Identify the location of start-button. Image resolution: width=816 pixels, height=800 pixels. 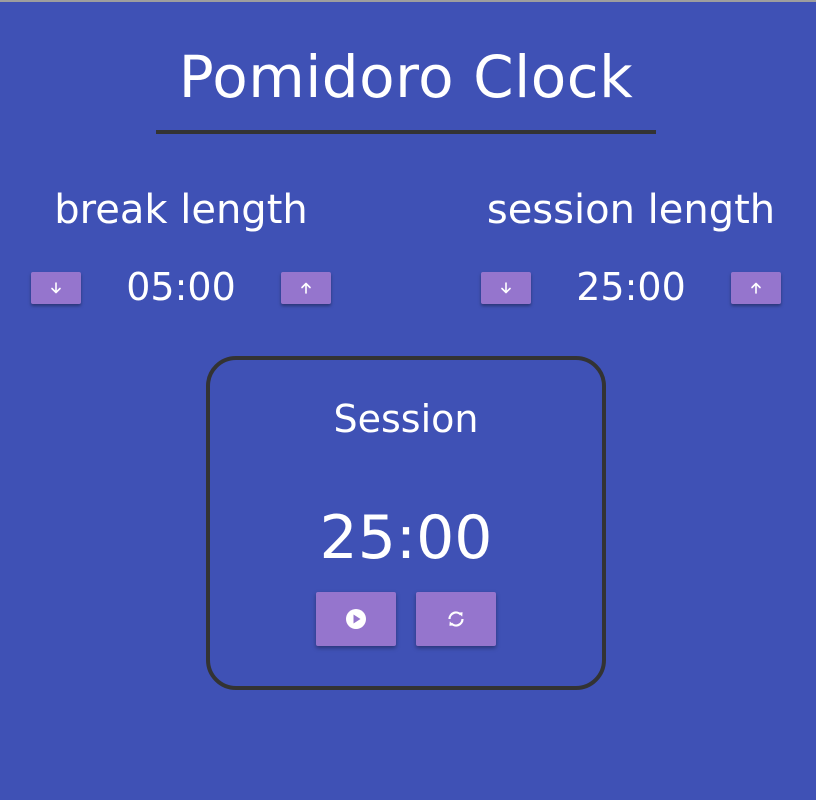
(356, 619).